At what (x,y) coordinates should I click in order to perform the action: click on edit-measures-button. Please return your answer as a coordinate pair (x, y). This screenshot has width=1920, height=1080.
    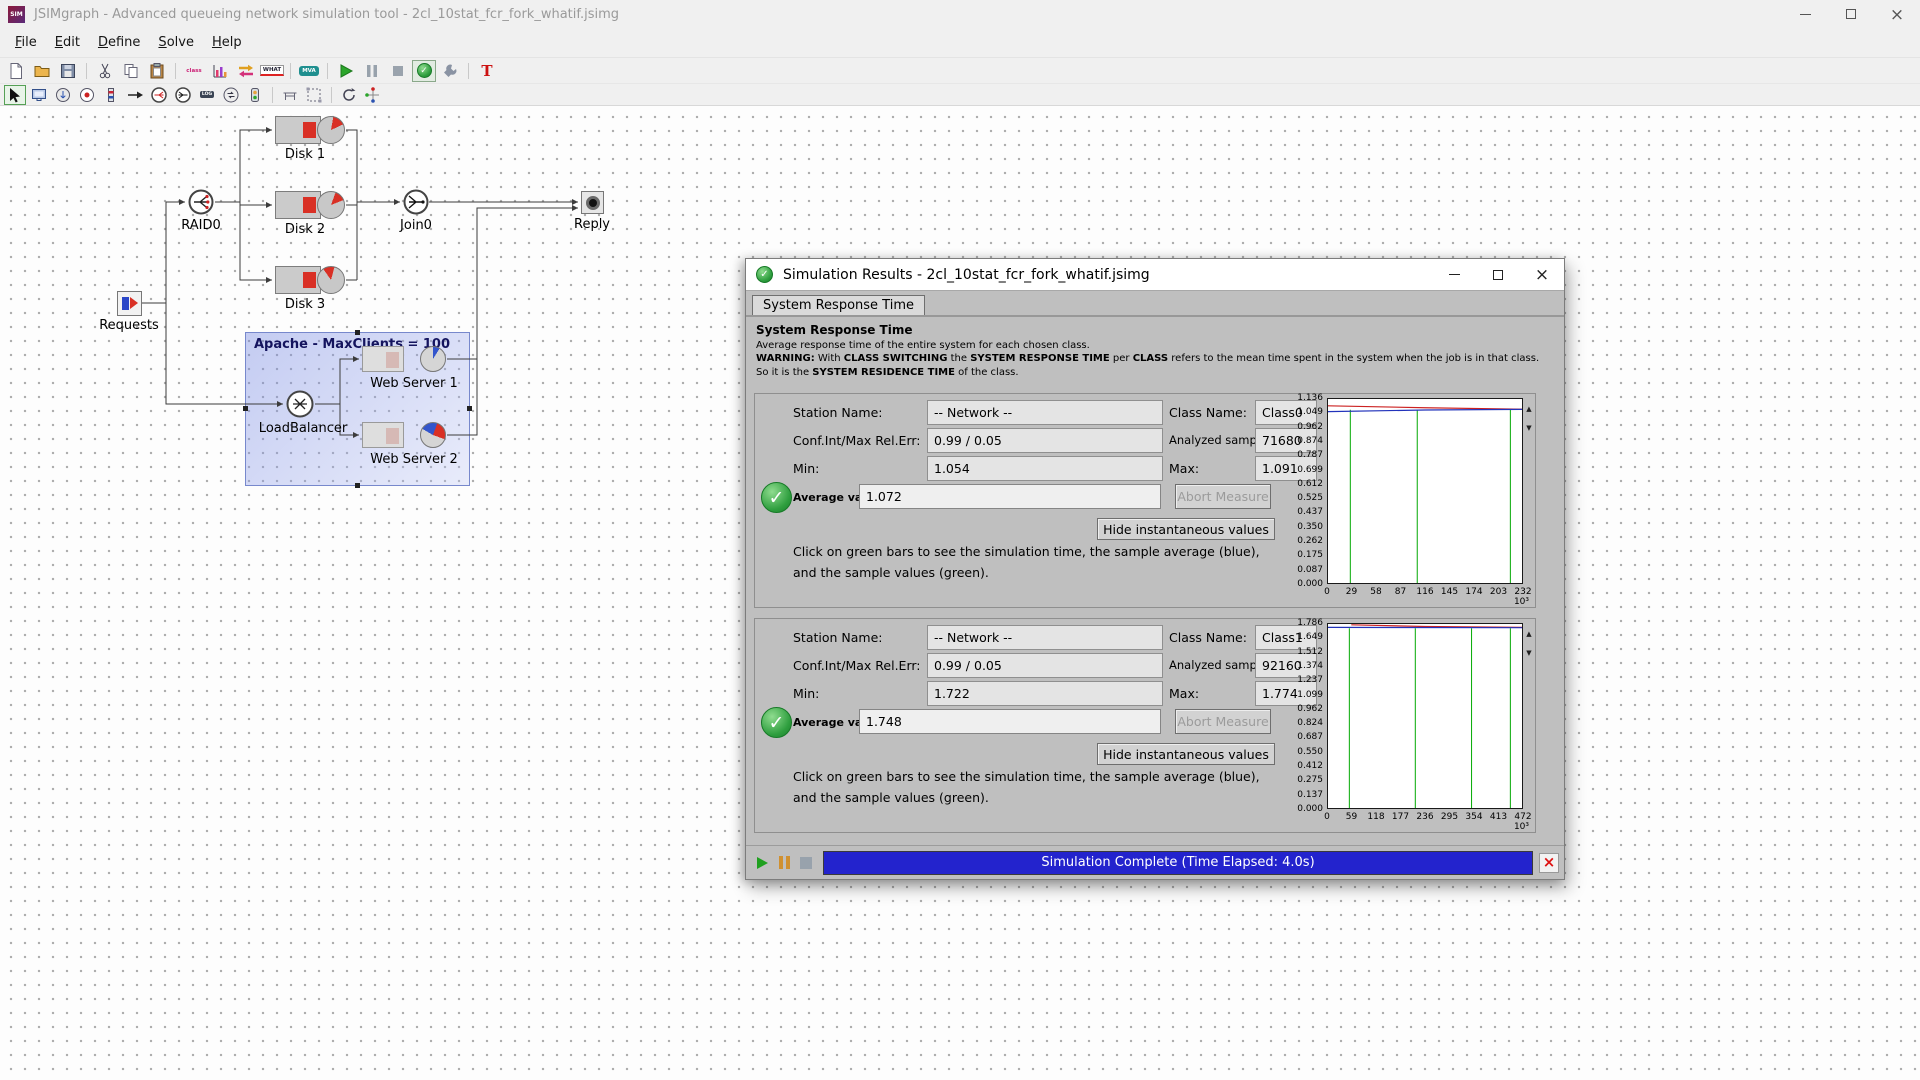
    Looking at the image, I should click on (220, 71).